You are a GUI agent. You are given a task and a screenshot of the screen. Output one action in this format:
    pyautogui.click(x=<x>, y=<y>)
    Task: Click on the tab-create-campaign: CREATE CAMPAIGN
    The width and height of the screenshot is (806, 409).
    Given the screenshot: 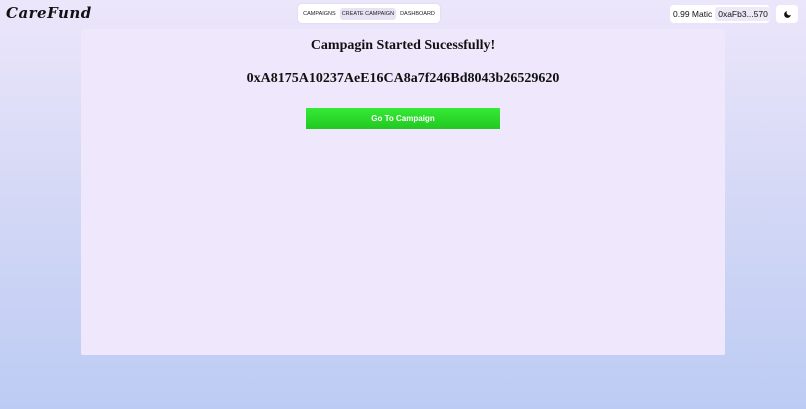 What is the action you would take?
    pyautogui.click(x=368, y=13)
    